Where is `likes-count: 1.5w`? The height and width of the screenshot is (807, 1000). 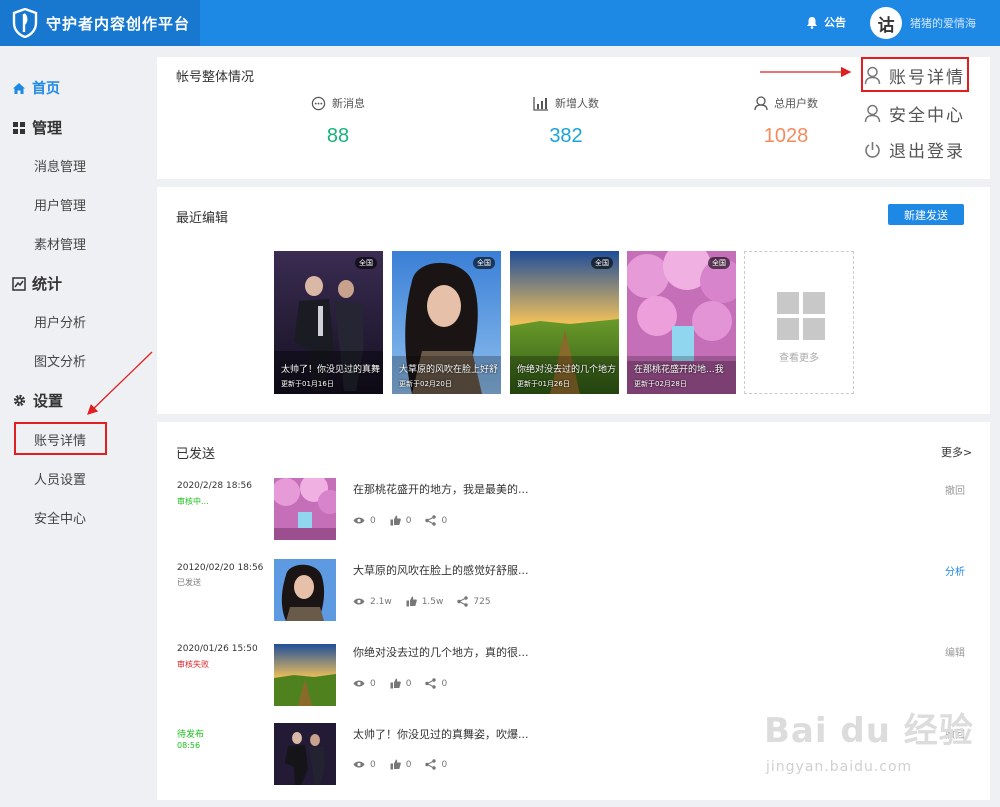 likes-count: 1.5w is located at coordinates (432, 601).